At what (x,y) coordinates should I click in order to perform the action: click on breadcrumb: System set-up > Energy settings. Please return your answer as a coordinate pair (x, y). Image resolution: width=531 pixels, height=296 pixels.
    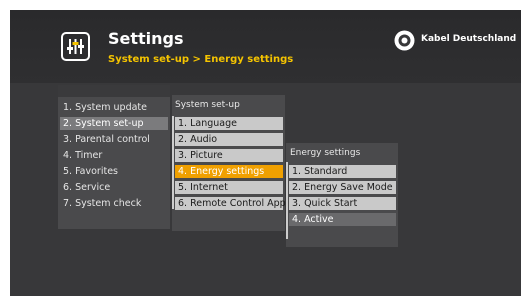
    Looking at the image, I should click on (201, 59).